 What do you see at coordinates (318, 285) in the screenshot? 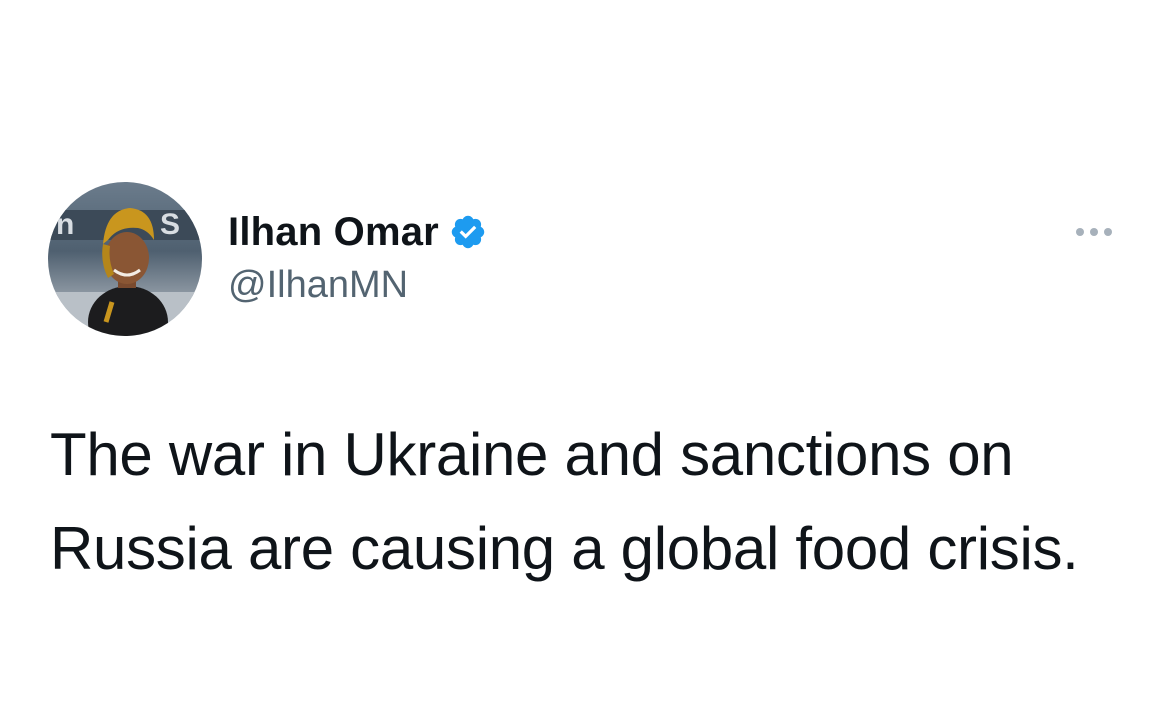
I see `user-handle: @IlhanMN` at bounding box center [318, 285].